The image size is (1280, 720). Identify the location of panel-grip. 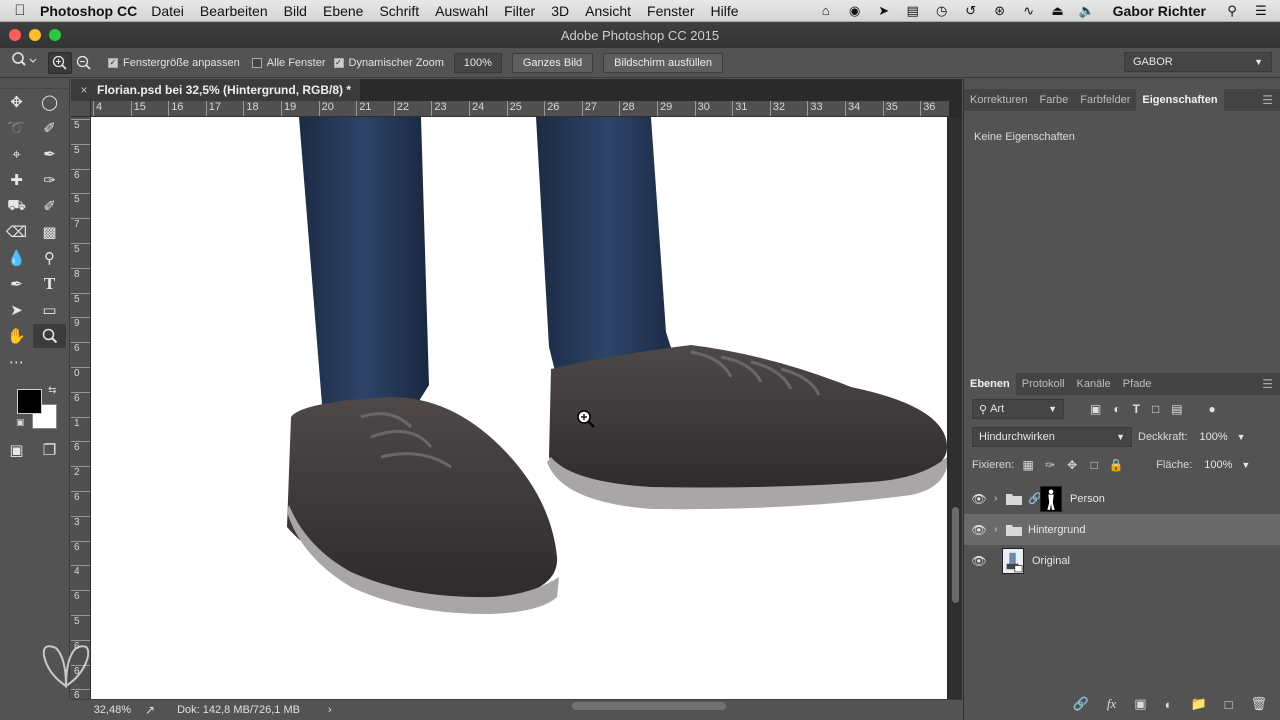
(34, 84).